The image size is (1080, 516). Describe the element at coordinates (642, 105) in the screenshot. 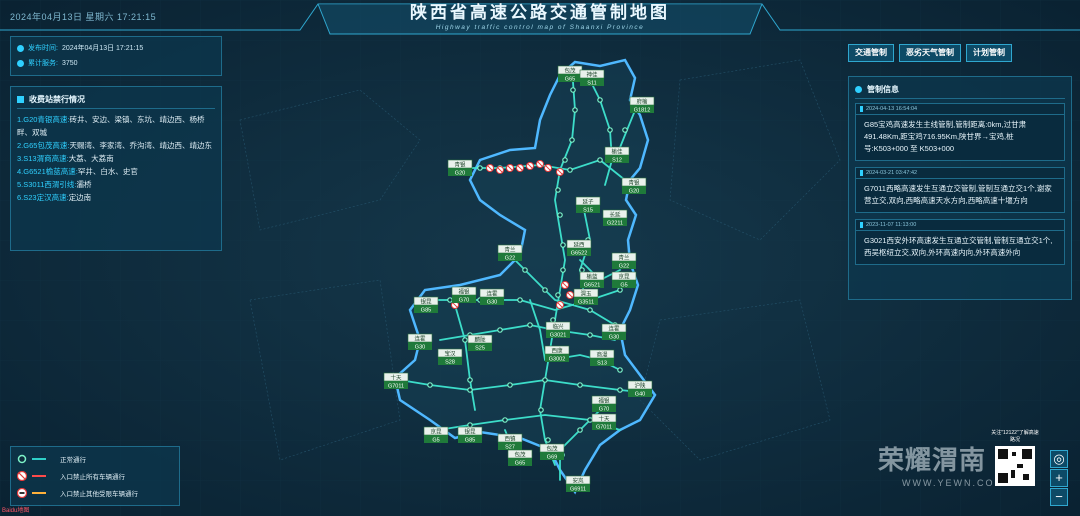

I see `highway-label: 府榆 G1812` at that location.